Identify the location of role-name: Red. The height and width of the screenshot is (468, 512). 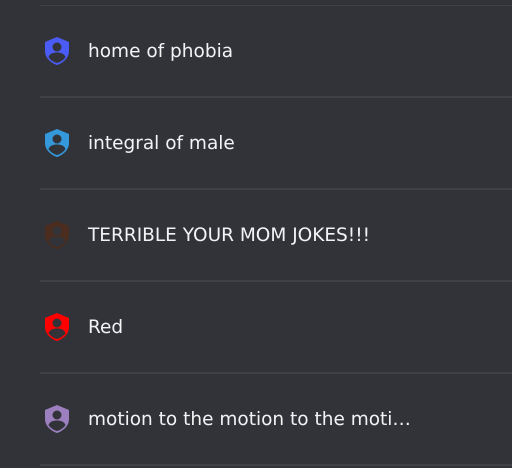
(106, 327).